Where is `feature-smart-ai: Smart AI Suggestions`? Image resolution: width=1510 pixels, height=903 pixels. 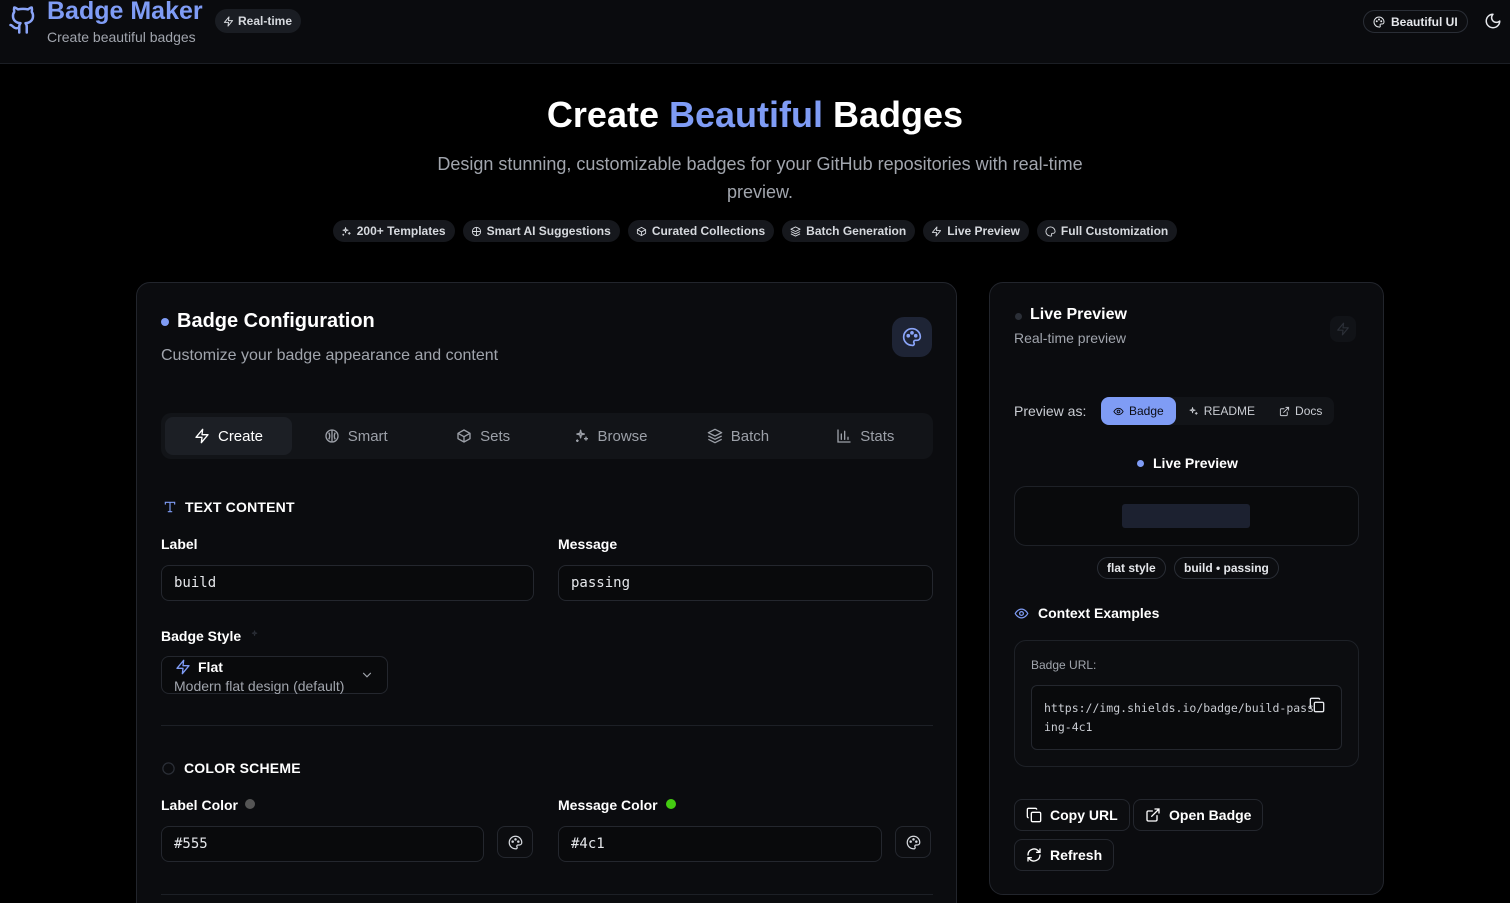 feature-smart-ai: Smart AI Suggestions is located at coordinates (541, 231).